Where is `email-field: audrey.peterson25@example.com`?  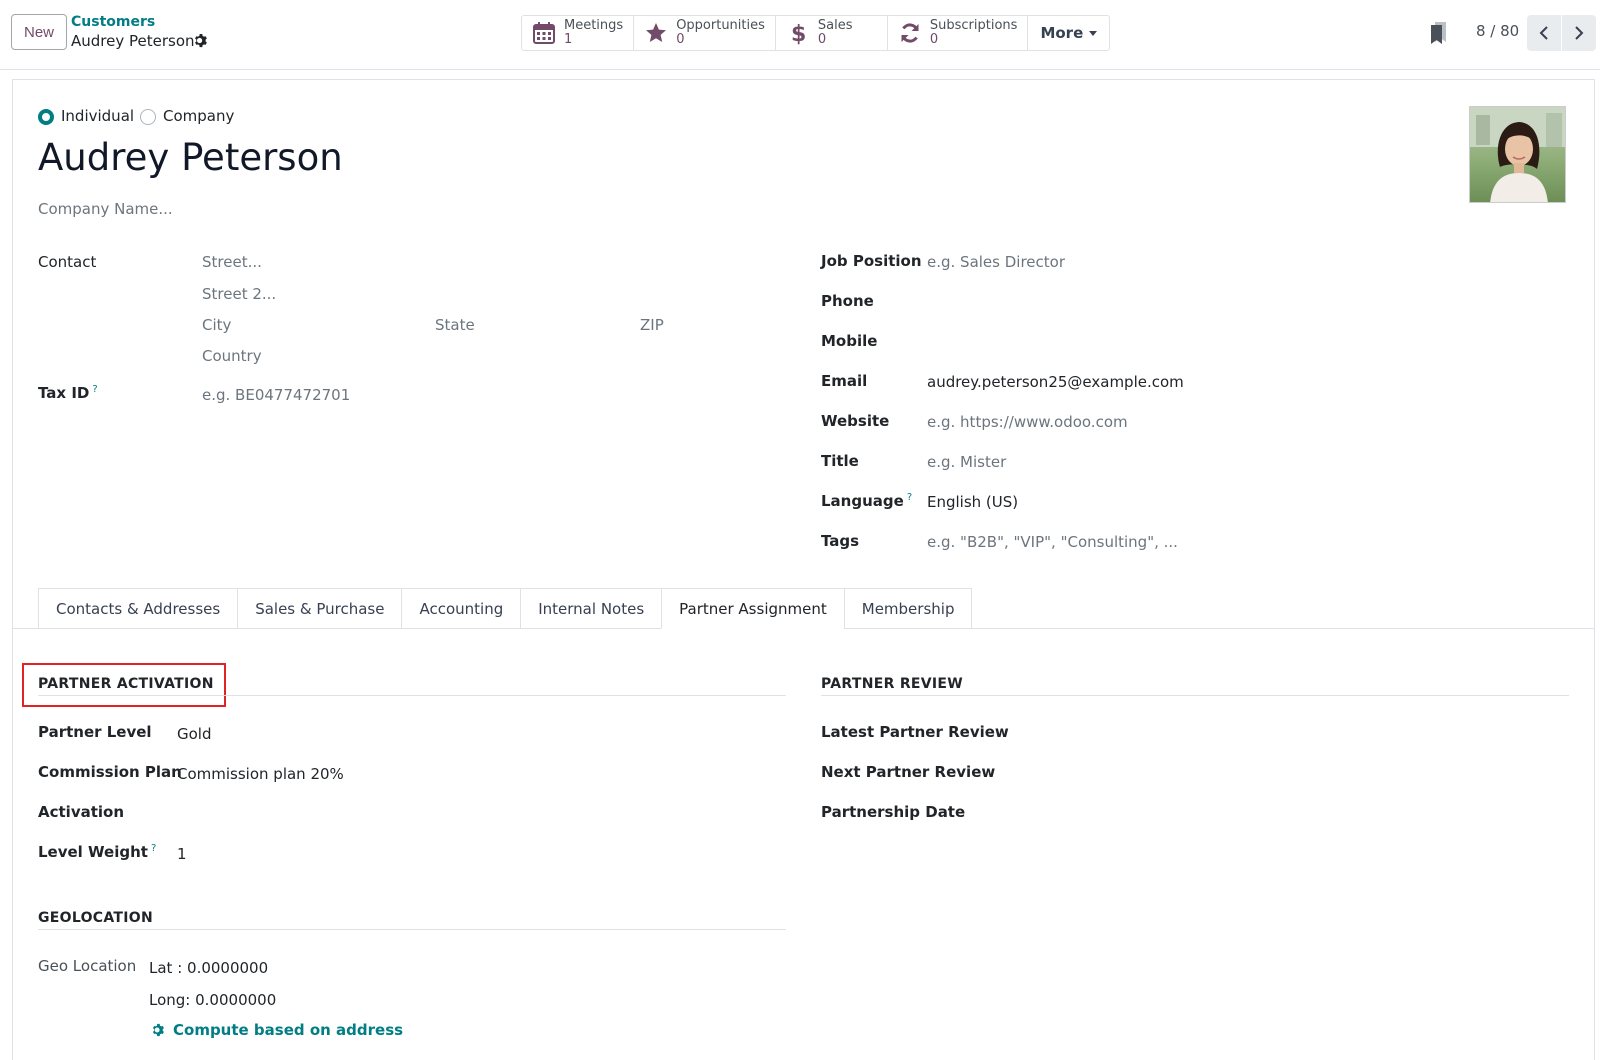 email-field: audrey.peterson25@example.com is located at coordinates (1055, 382).